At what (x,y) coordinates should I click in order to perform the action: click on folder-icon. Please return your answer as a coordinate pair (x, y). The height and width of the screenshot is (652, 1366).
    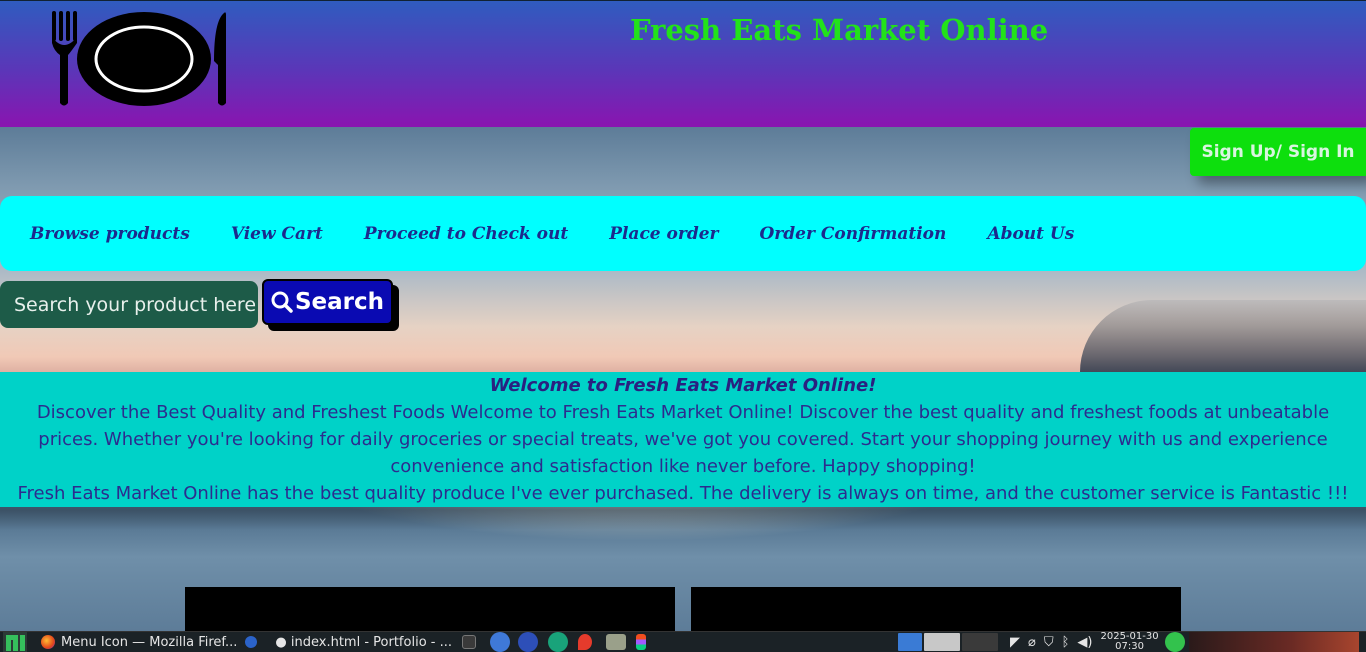
    Looking at the image, I should click on (616, 642).